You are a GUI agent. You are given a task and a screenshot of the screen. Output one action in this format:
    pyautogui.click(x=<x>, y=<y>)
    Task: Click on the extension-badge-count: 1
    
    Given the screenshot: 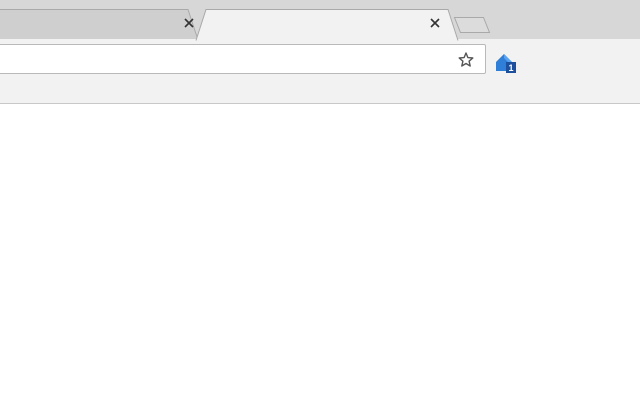 What is the action you would take?
    pyautogui.click(x=510, y=68)
    